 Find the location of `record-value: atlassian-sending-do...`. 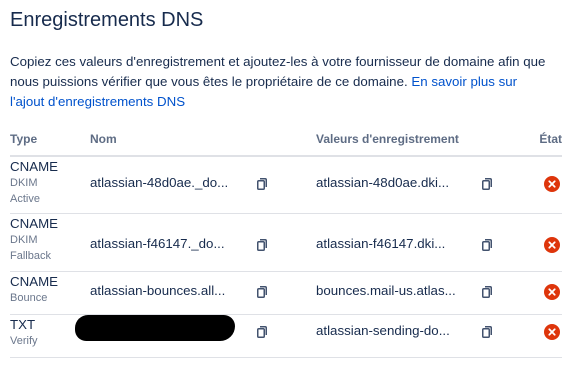

record-value: atlassian-sending-do... is located at coordinates (383, 330).